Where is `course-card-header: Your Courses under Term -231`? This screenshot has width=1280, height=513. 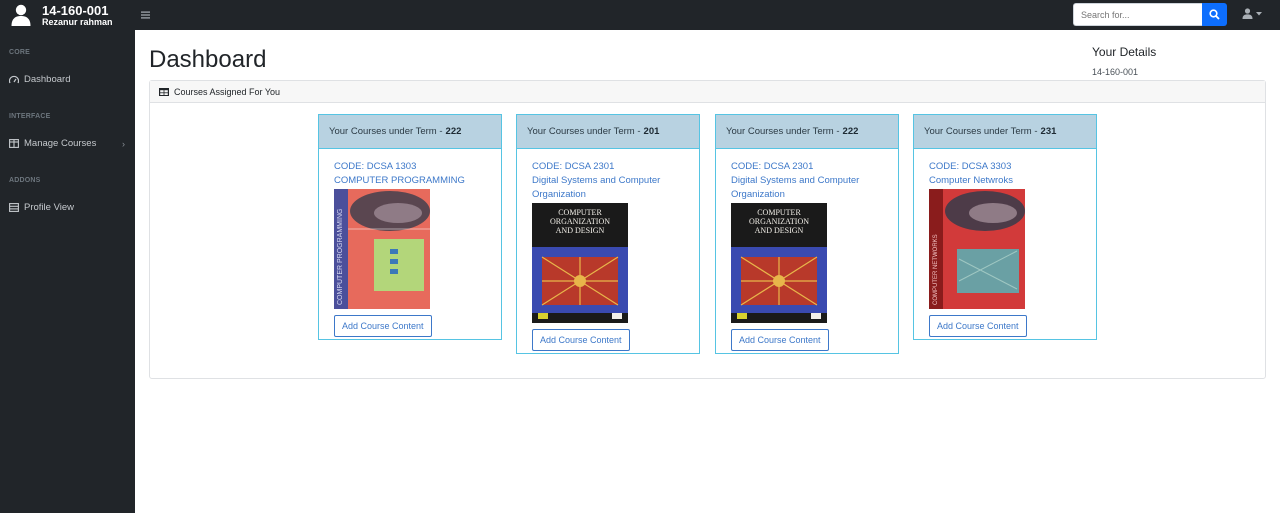 course-card-header: Your Courses under Term -231 is located at coordinates (1005, 132).